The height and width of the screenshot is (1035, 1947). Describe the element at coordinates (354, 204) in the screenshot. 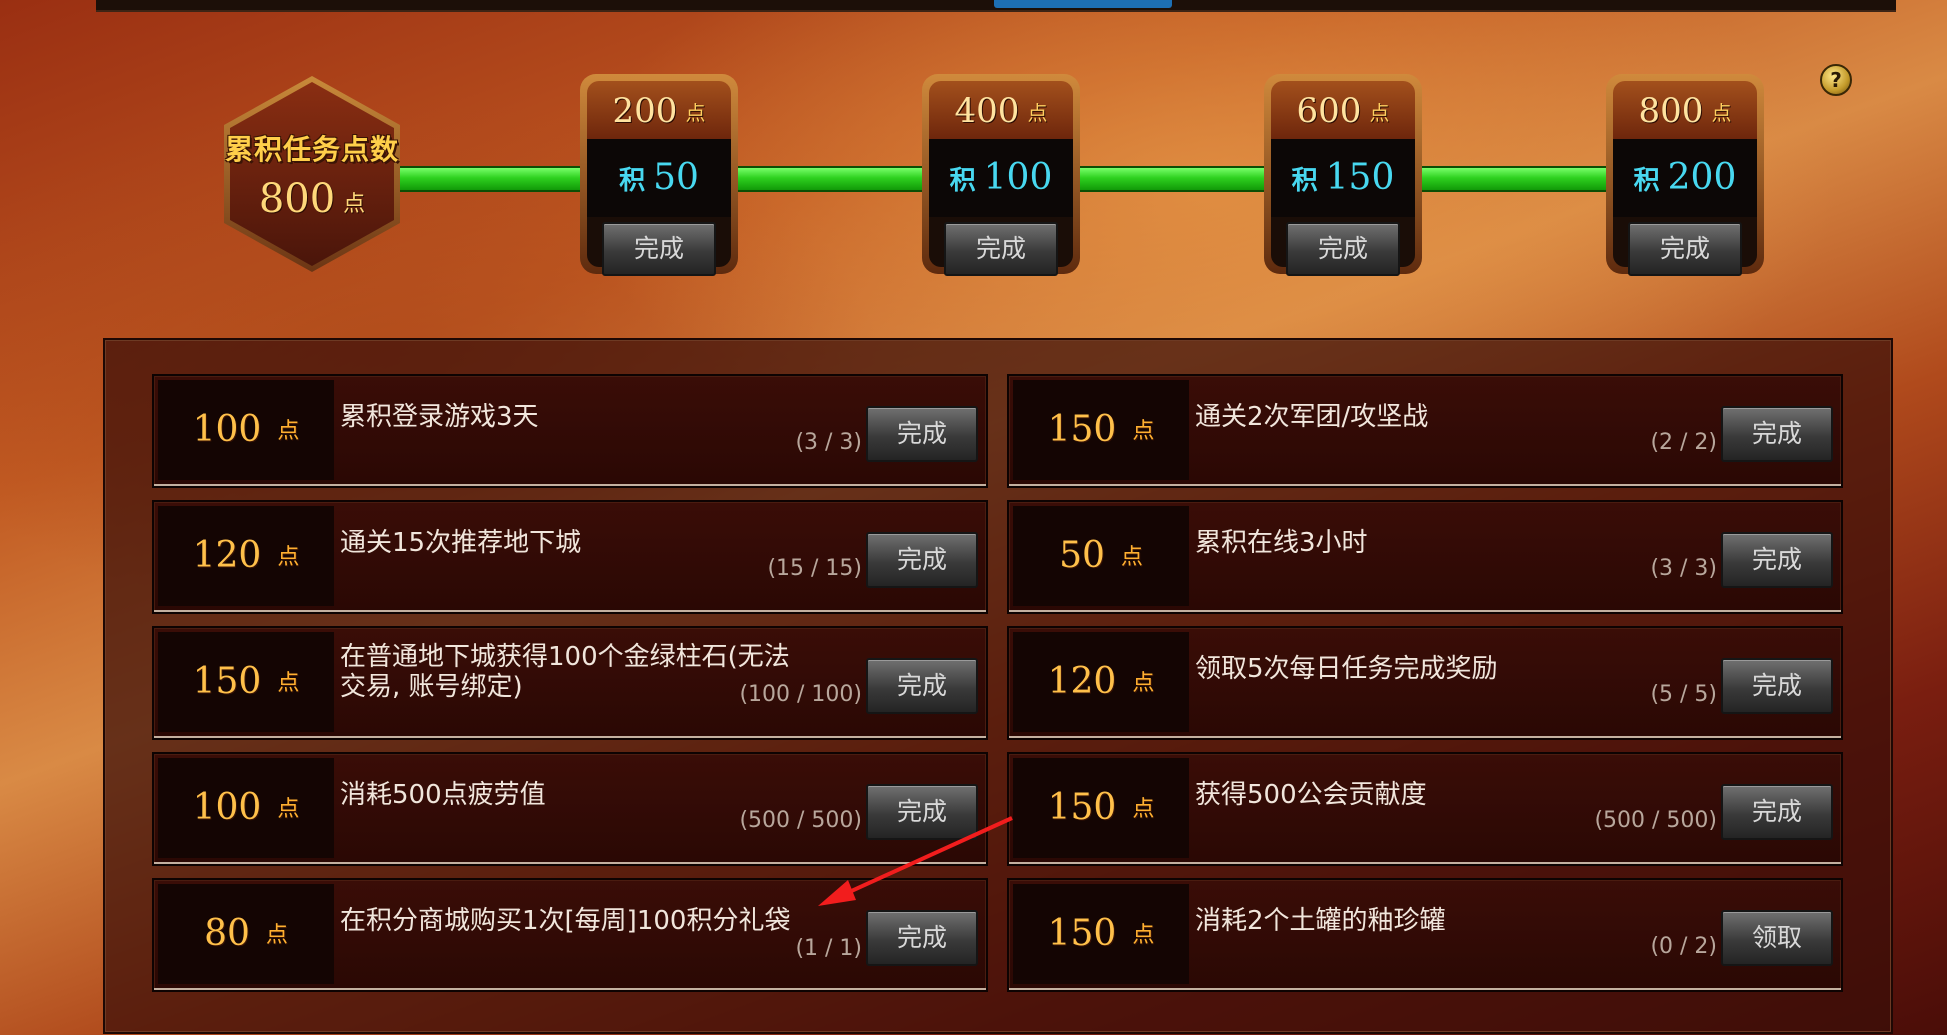

I see `point-unit: 点` at that location.